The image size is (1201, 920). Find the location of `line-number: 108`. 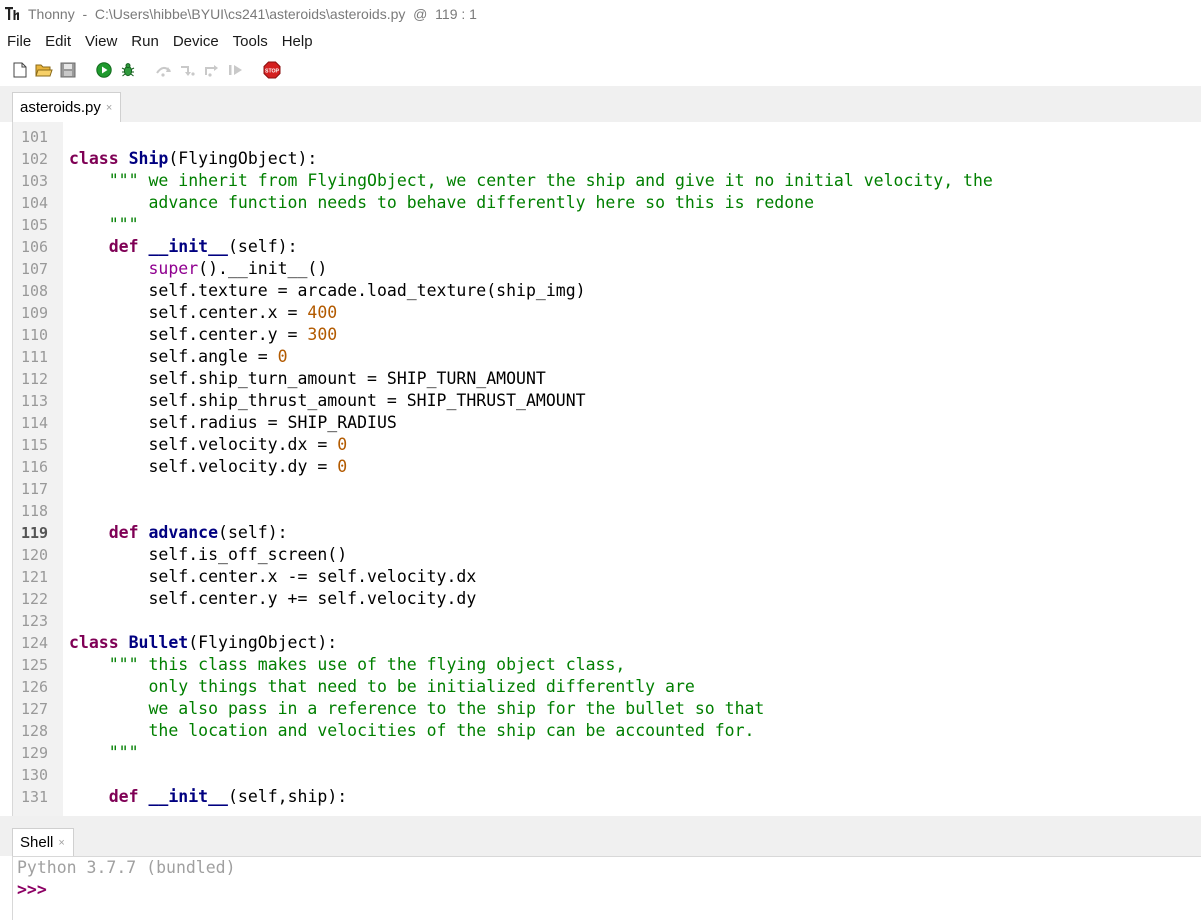

line-number: 108 is located at coordinates (35, 291).